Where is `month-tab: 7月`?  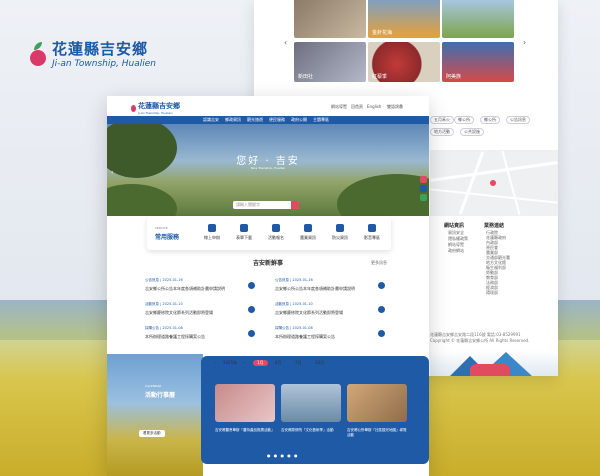 month-tab: 7月 is located at coordinates (298, 363).